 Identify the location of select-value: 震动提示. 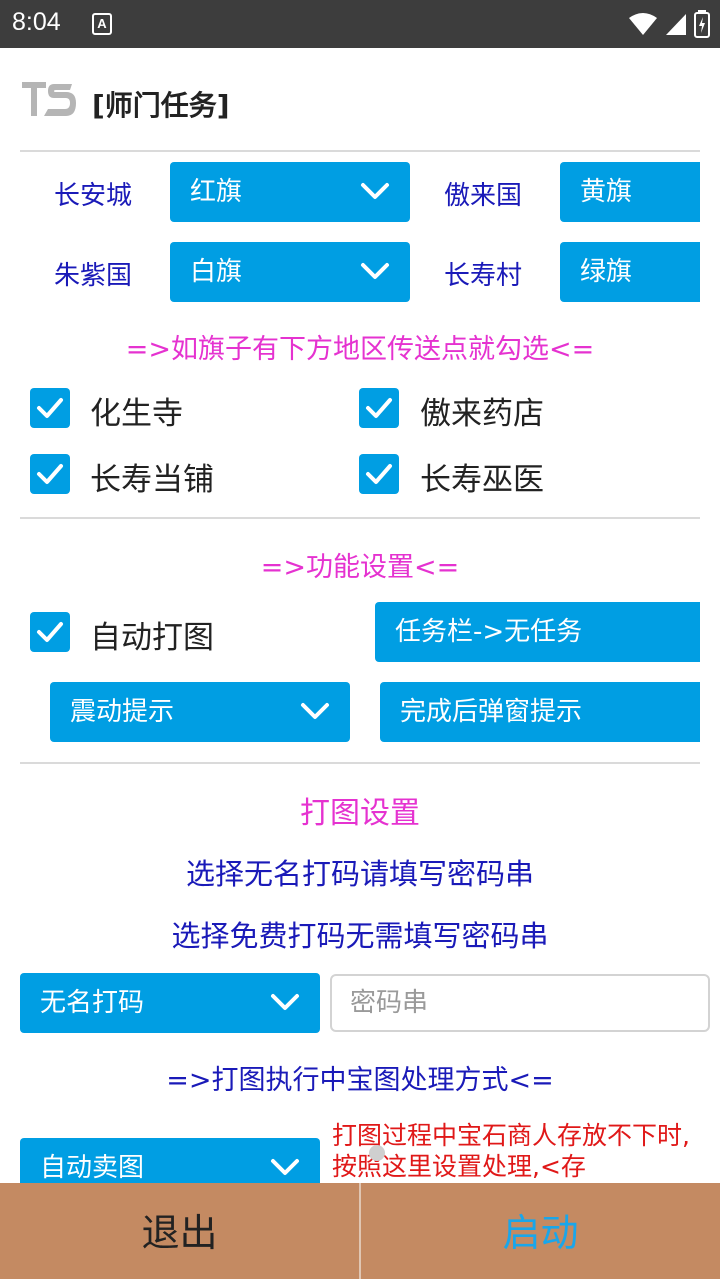
(122, 712).